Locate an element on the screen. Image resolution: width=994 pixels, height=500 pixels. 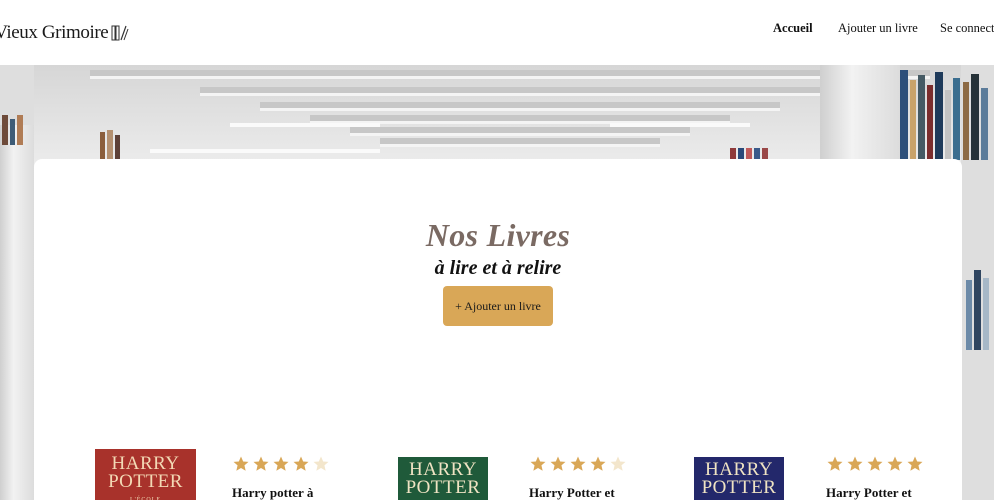
page-title: Nos Livres is located at coordinates (498, 235).